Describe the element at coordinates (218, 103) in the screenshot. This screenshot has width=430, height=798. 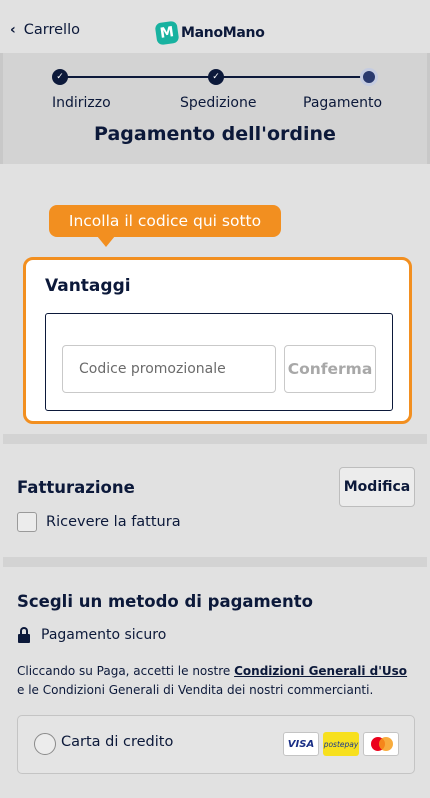
I see `step-label-spedizione: Spedizione` at that location.